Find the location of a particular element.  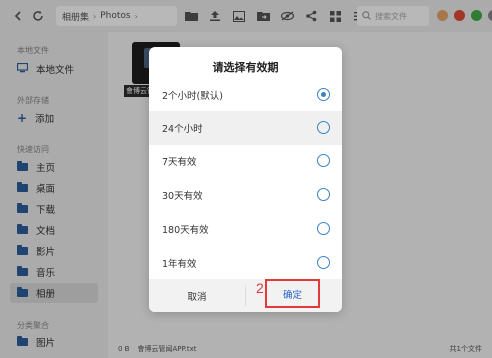

option-2-hours: 2个小时(默认) is located at coordinates (245, 95).